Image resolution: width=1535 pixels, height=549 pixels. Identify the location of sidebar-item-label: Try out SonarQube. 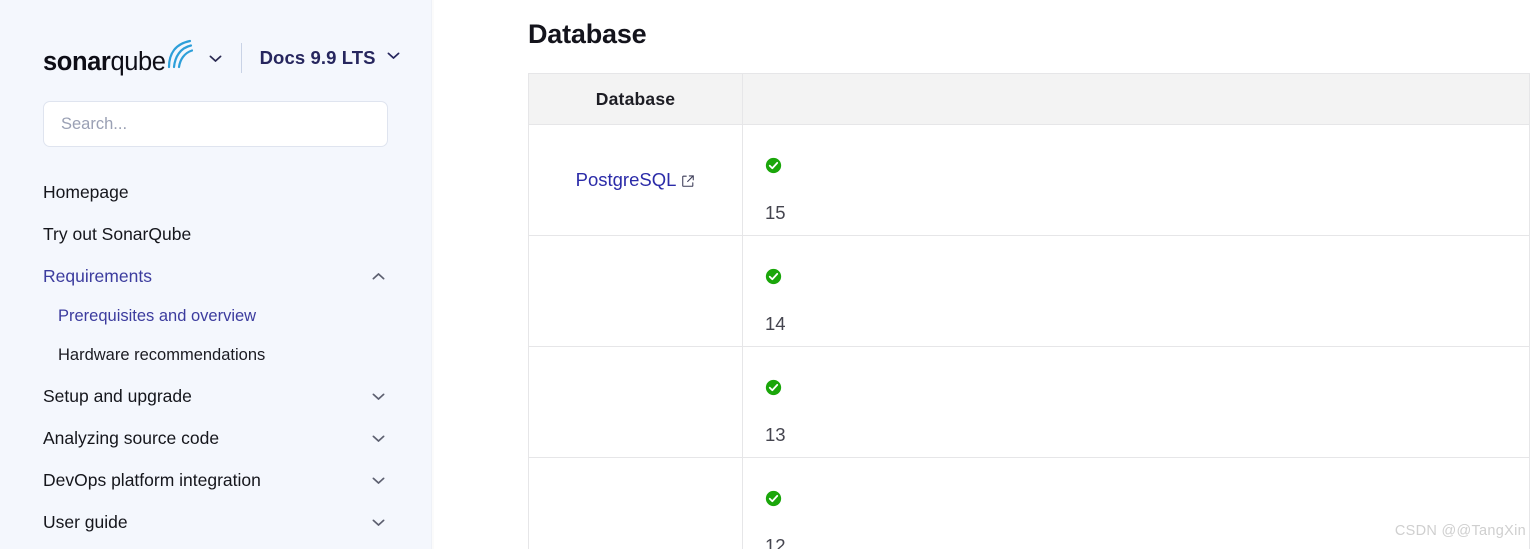
(117, 233).